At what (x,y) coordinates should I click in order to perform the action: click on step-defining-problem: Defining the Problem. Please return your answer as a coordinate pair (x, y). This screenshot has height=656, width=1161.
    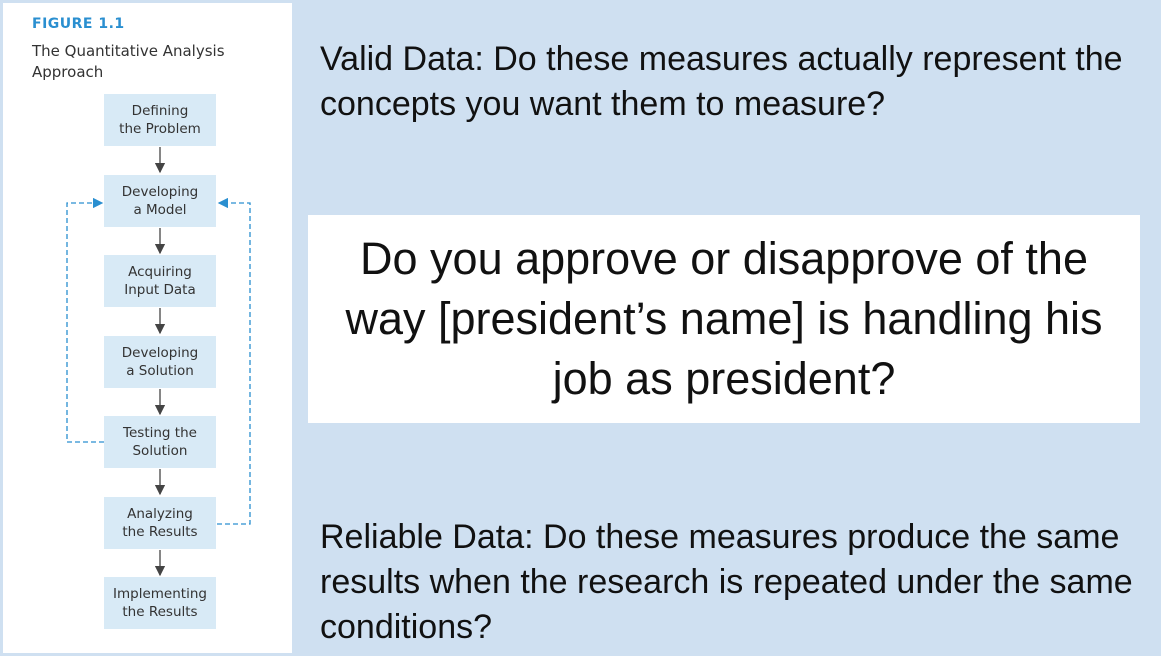
    Looking at the image, I should click on (160, 120).